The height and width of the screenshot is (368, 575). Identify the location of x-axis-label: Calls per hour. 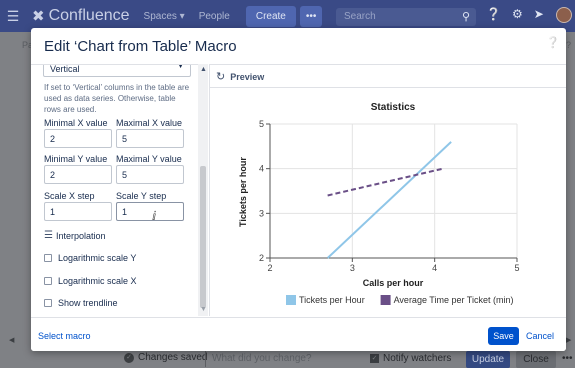
(393, 283).